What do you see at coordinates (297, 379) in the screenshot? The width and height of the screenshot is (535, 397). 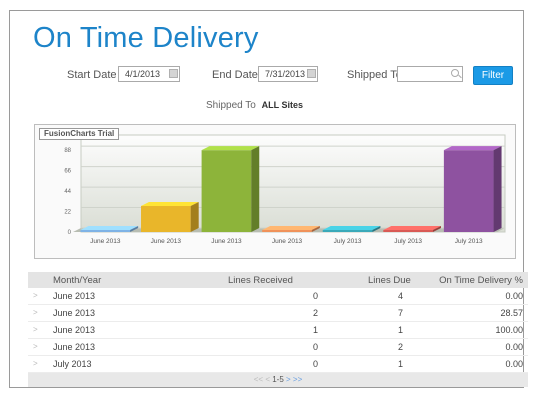 I see `pager-last: >>` at bounding box center [297, 379].